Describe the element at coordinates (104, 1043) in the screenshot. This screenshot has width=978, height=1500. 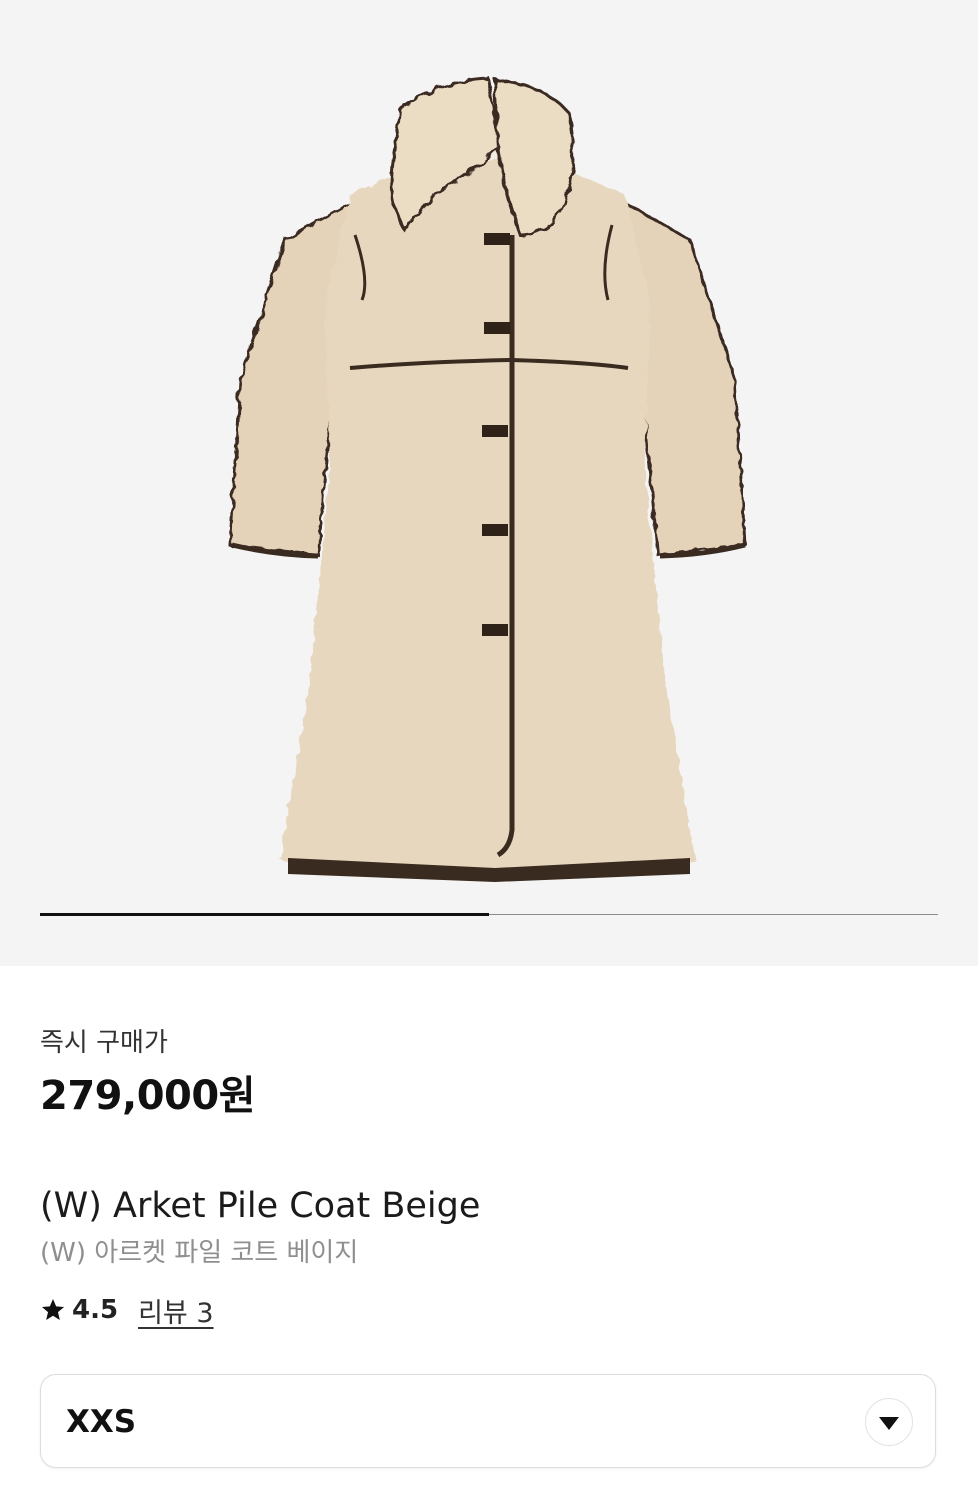
I see `instant-buy-price-label: 즉시 구매가` at that location.